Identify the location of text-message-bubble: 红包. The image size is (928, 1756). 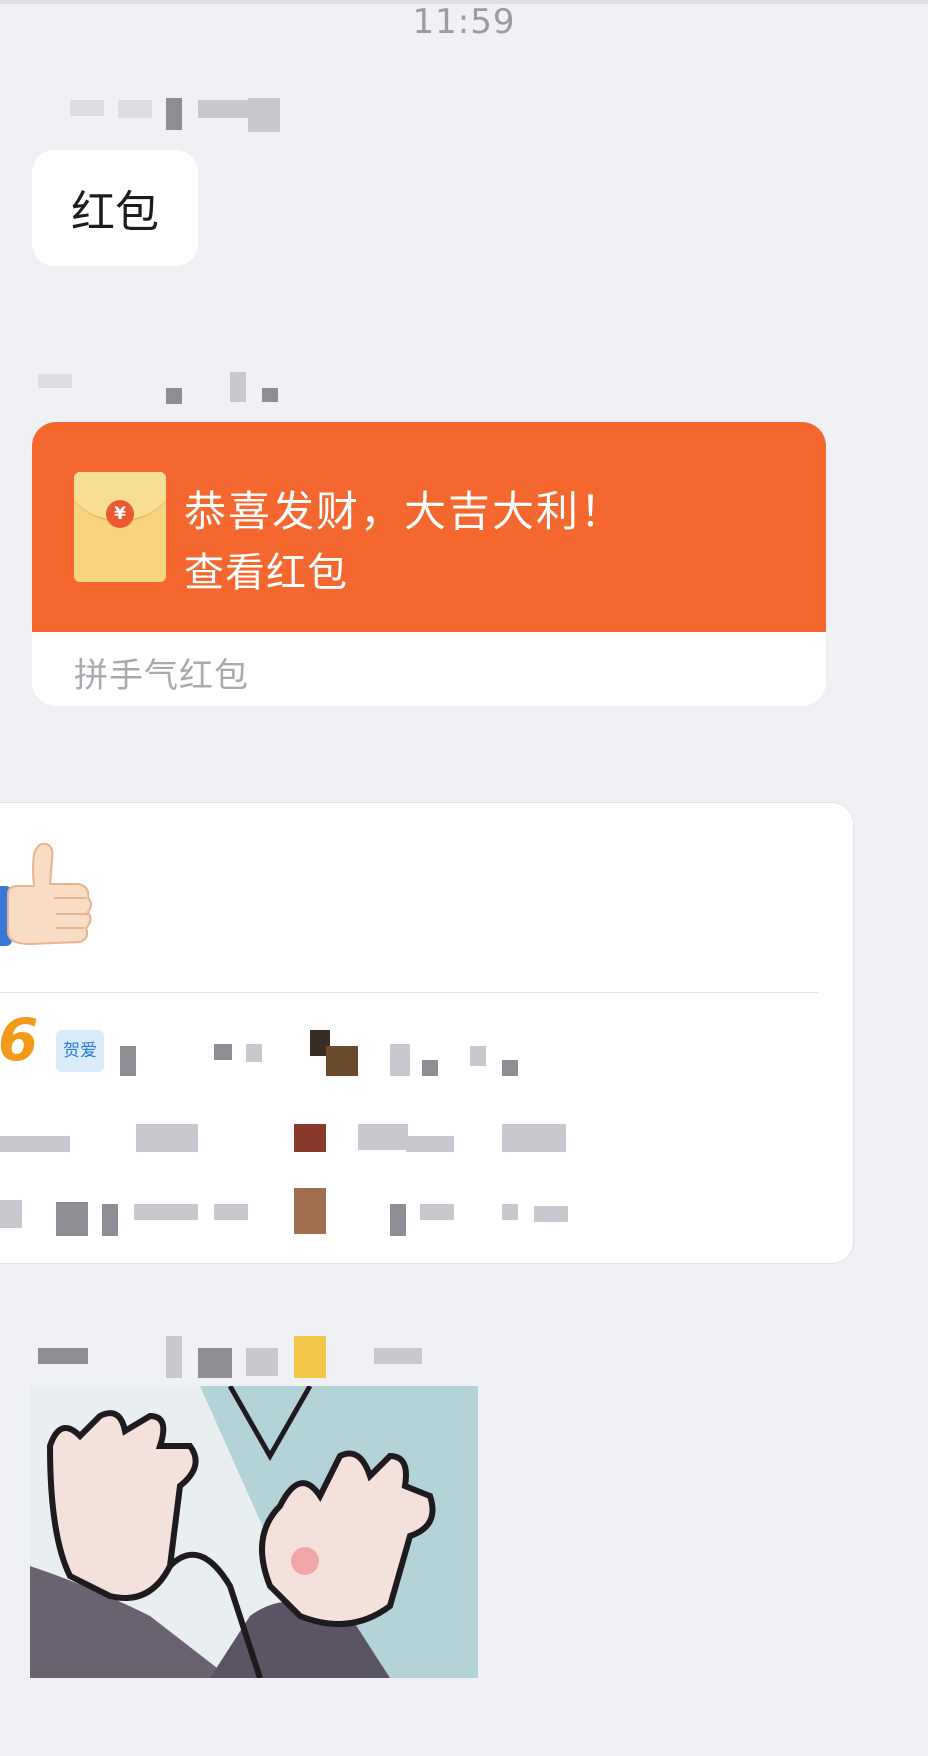
(115, 208).